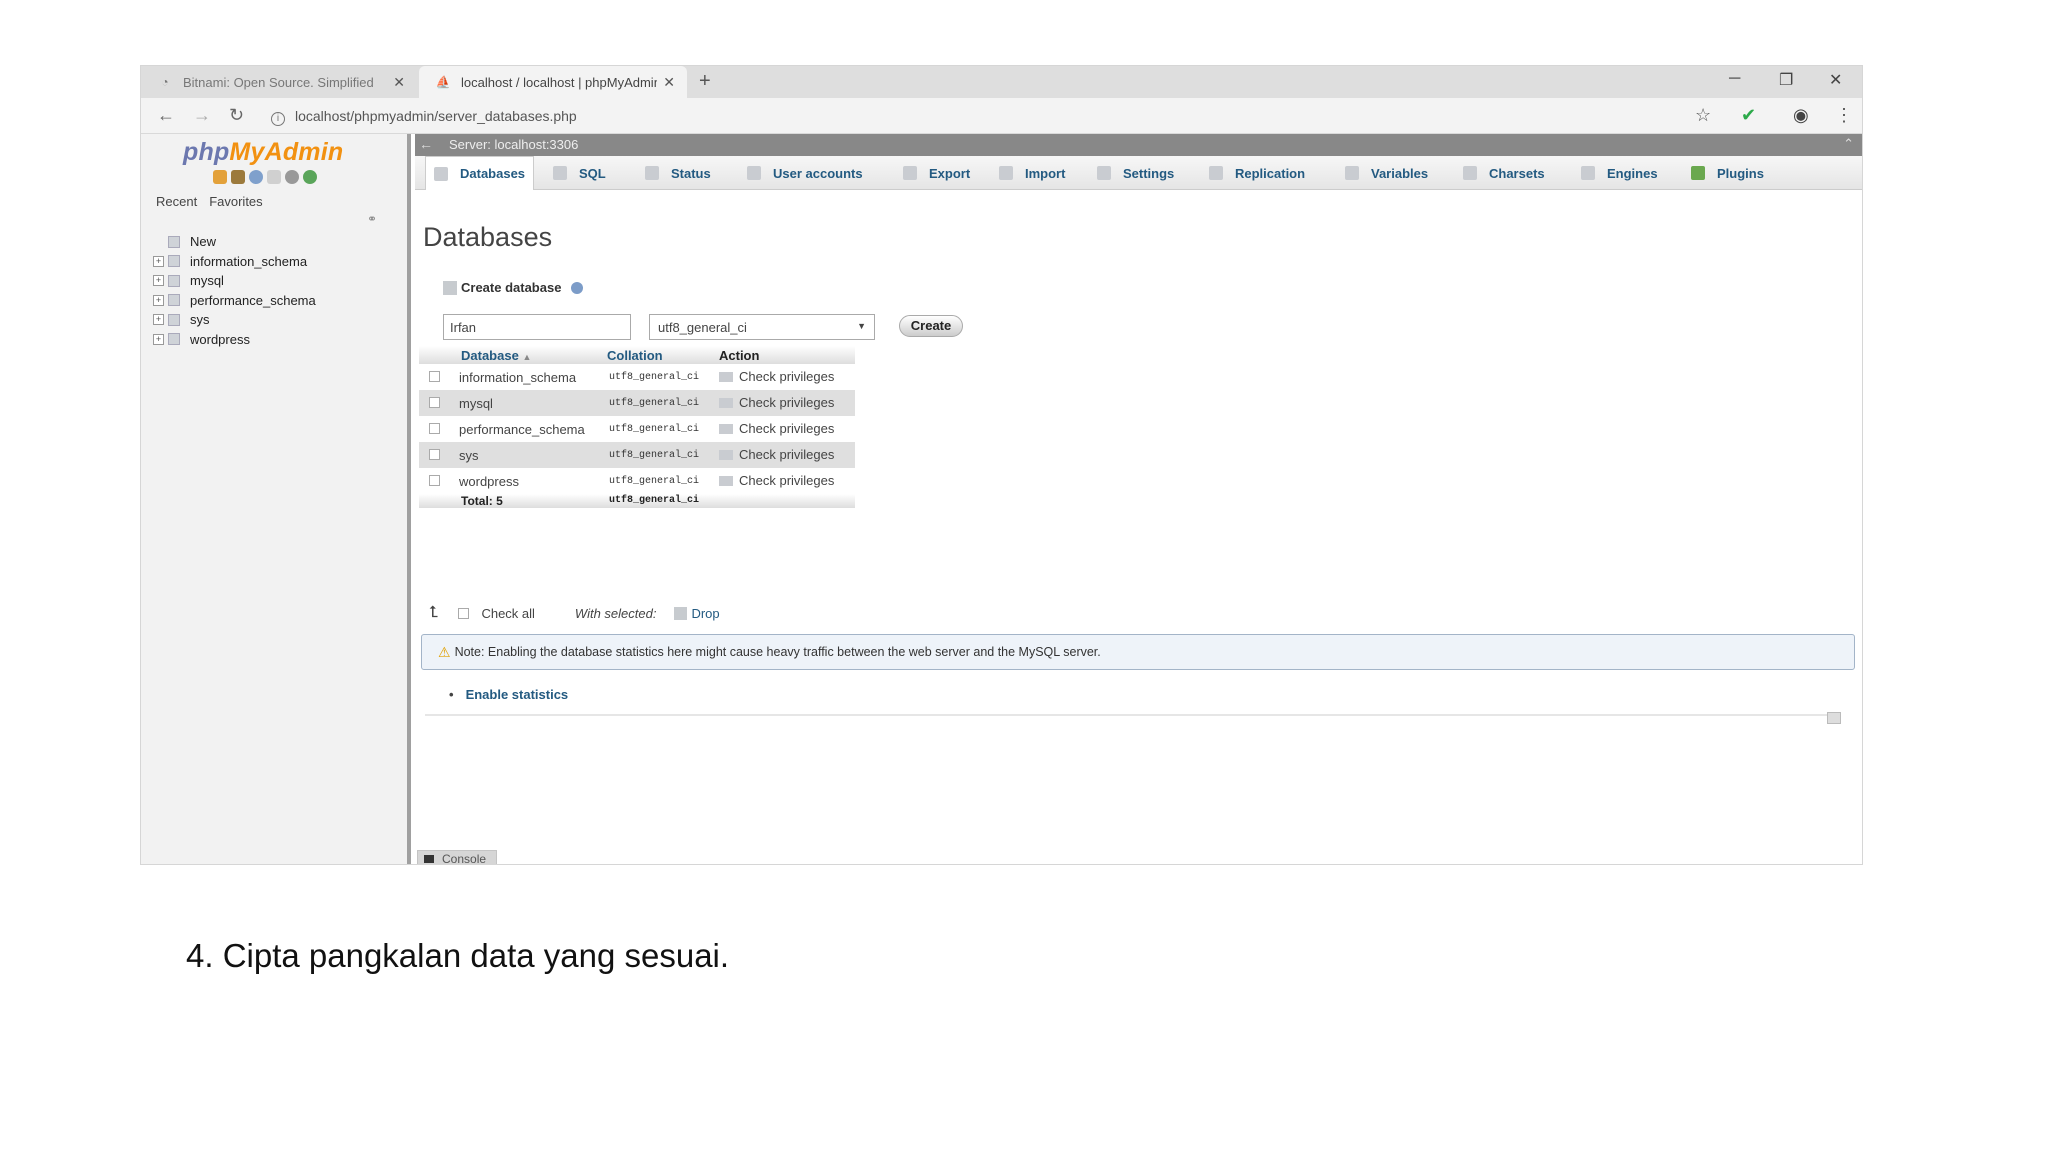  I want to click on tab-label: Plugins, so click(1740, 173).